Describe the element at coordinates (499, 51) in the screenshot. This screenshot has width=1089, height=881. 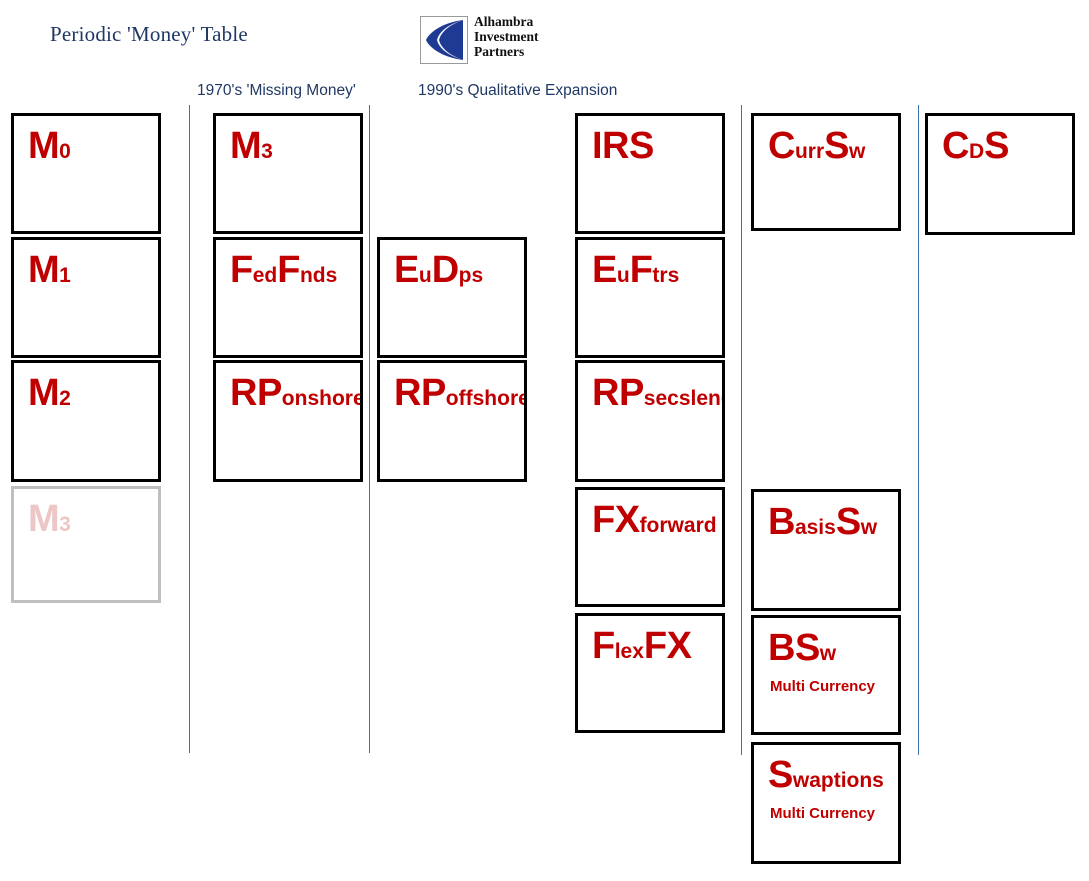
I see `logo-line-3: Partners` at that location.